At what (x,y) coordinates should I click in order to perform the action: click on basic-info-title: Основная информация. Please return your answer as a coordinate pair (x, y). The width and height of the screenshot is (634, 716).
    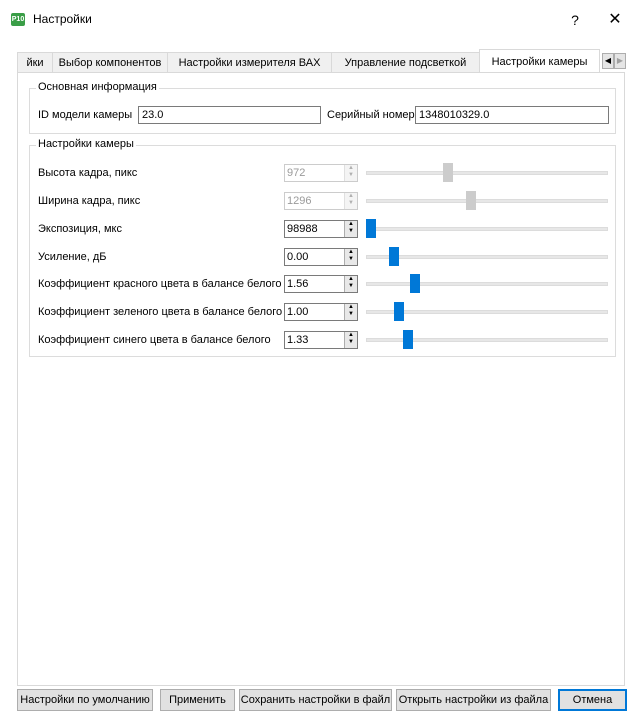
    Looking at the image, I should click on (97, 87).